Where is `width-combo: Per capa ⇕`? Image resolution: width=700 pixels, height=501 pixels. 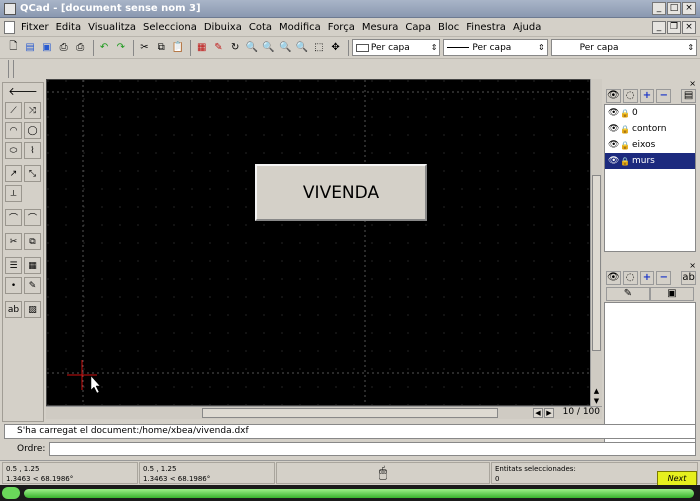 width-combo: Per capa ⇕ is located at coordinates (495, 47).